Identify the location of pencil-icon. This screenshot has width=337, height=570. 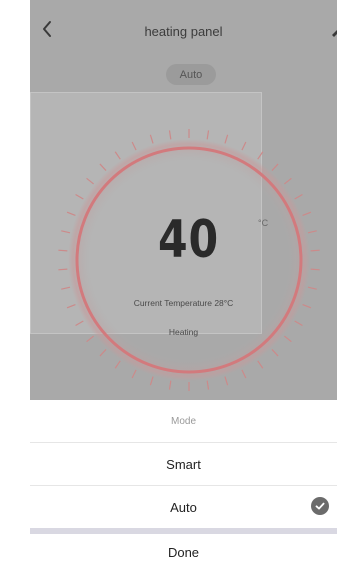
(334, 33).